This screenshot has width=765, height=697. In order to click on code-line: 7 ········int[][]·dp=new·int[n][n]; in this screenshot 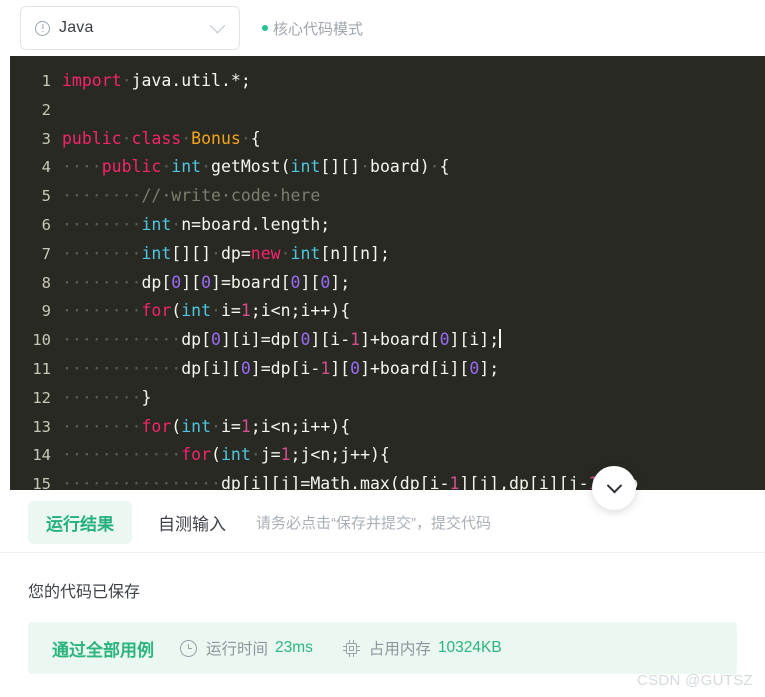, I will do `click(387, 254)`.